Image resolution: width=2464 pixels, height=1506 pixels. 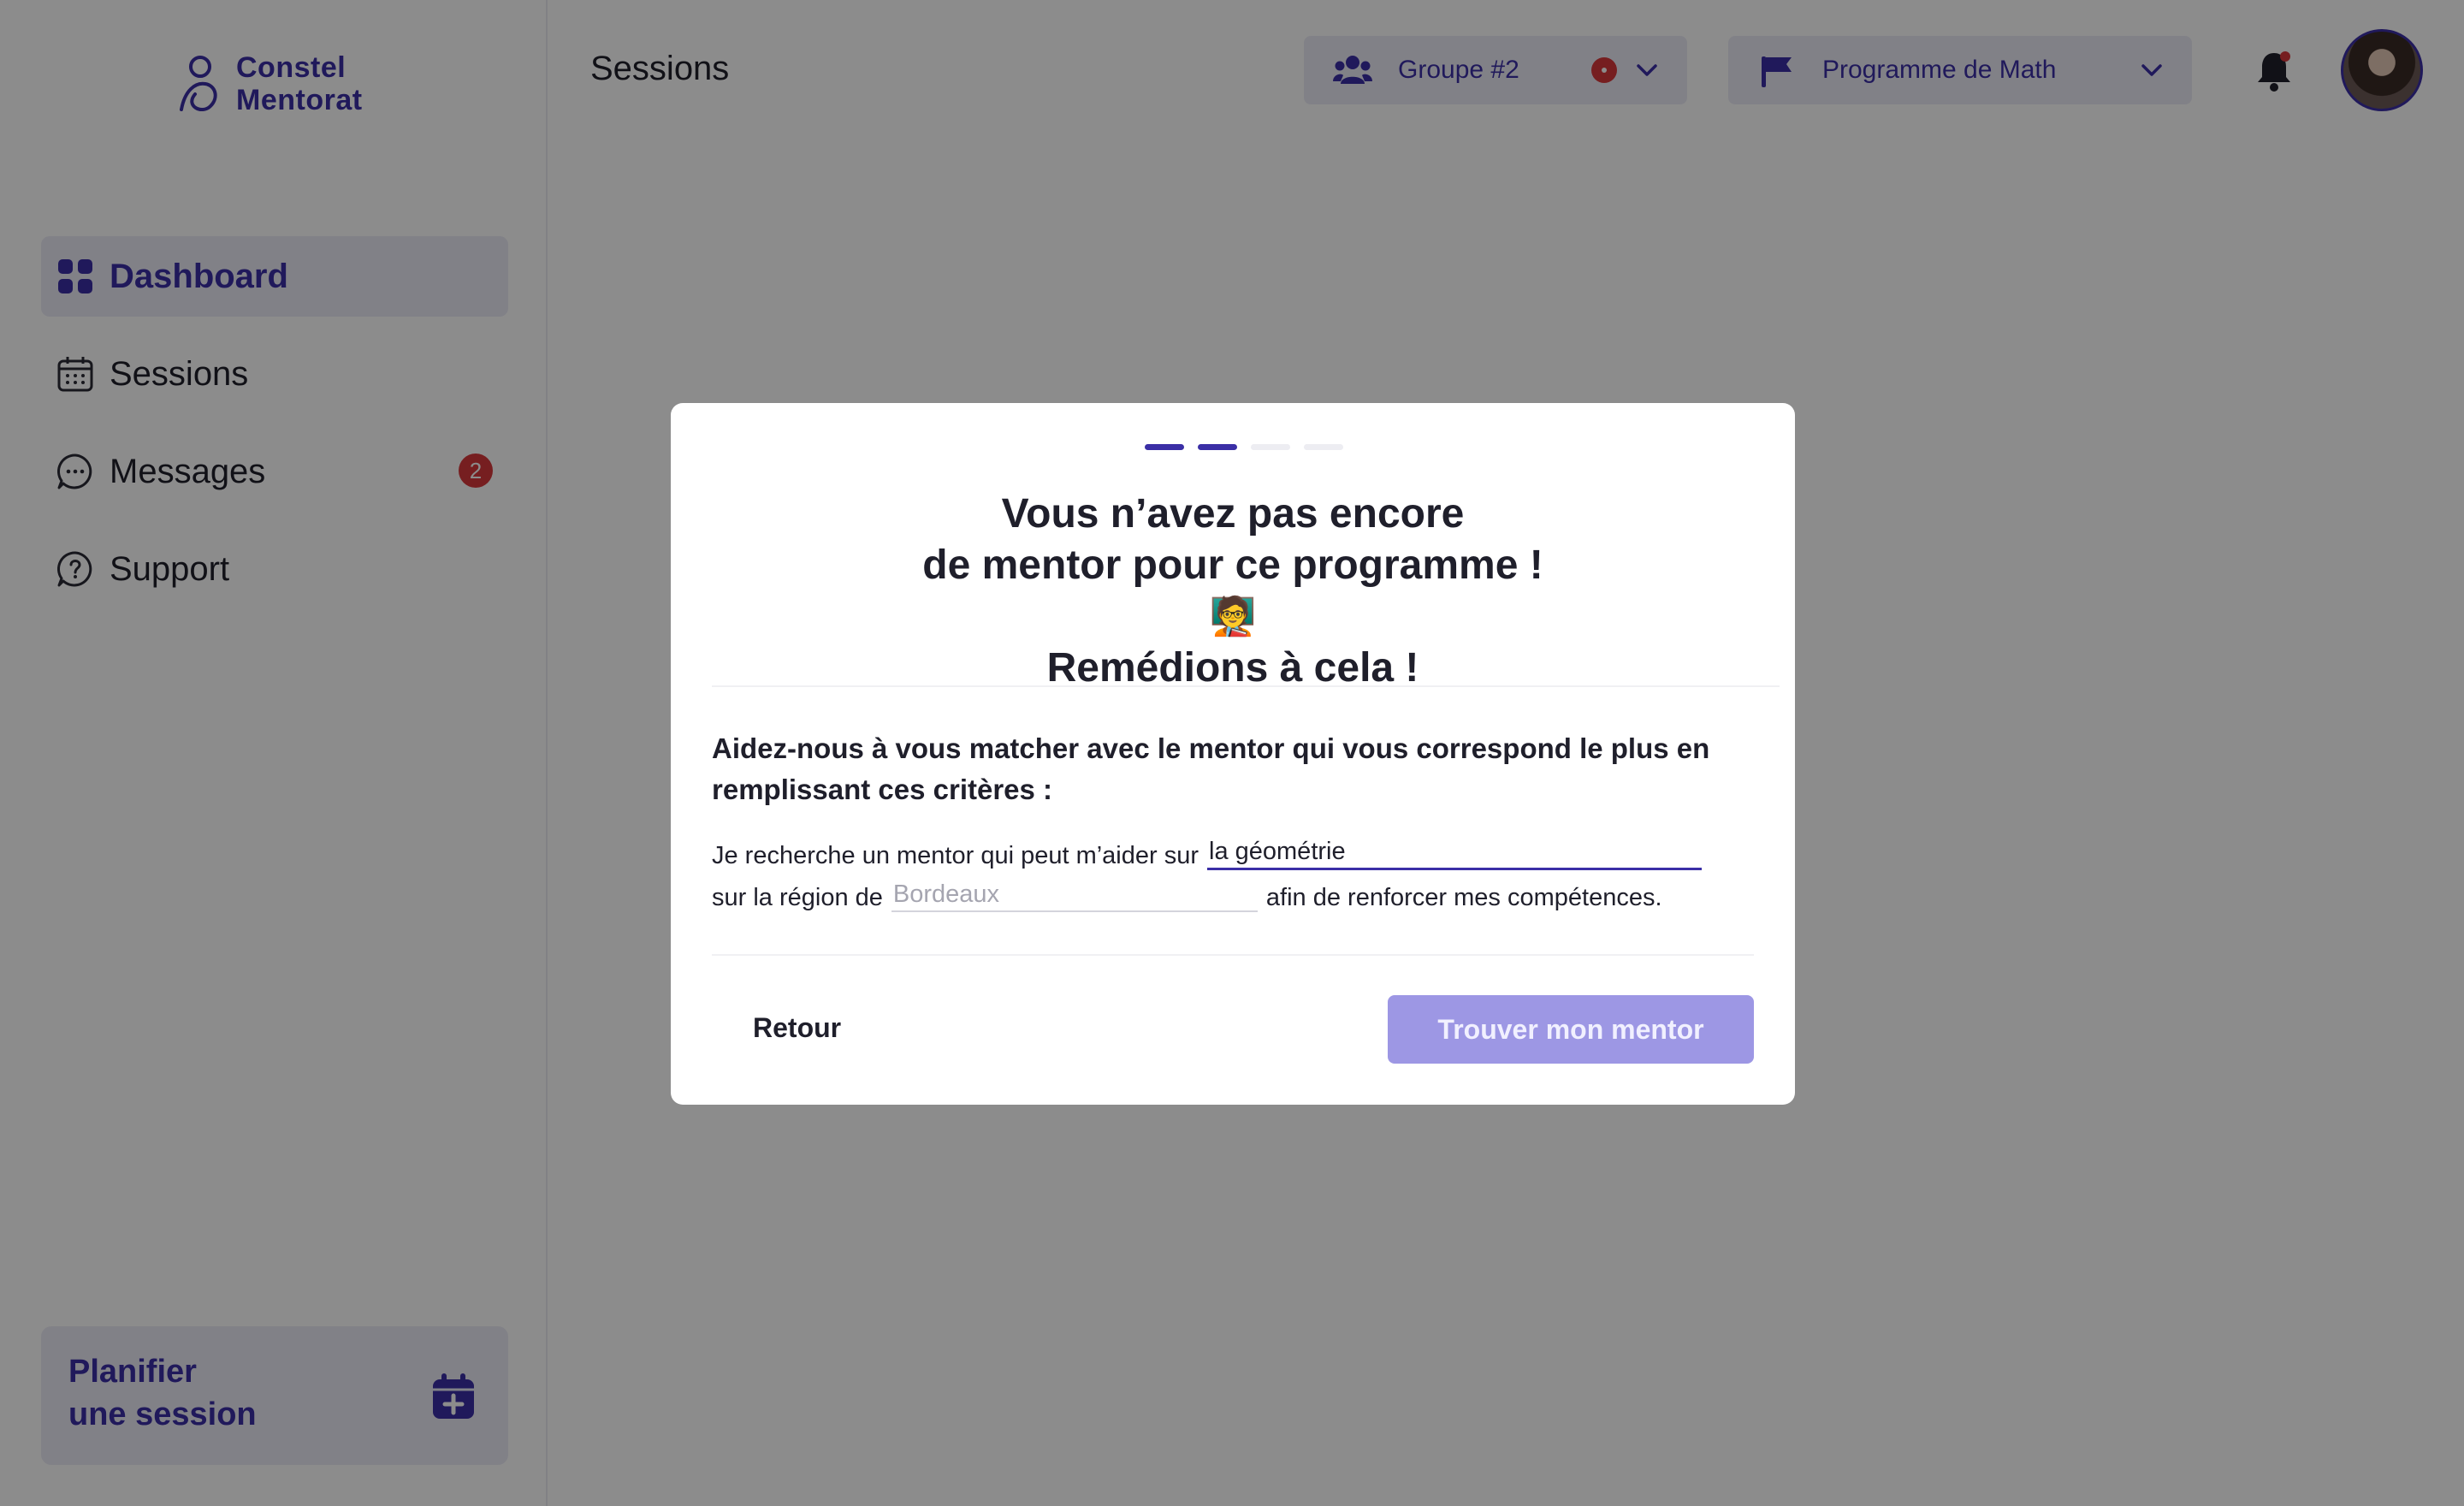 I want to click on region-prefix: sur la région de, so click(x=797, y=898).